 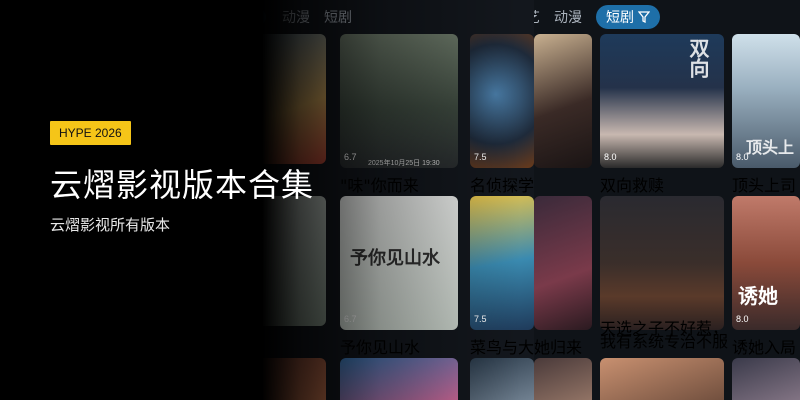 What do you see at coordinates (314, 17) in the screenshot?
I see `tab-bar-left: 动漫 短剧` at bounding box center [314, 17].